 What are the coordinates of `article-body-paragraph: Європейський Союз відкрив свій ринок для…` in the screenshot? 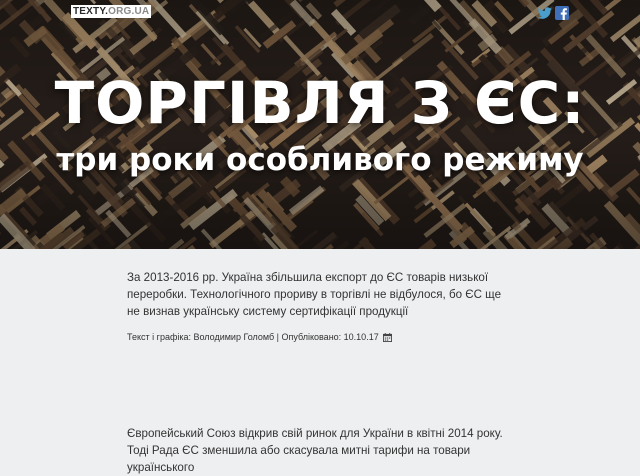 It's located at (317, 450).